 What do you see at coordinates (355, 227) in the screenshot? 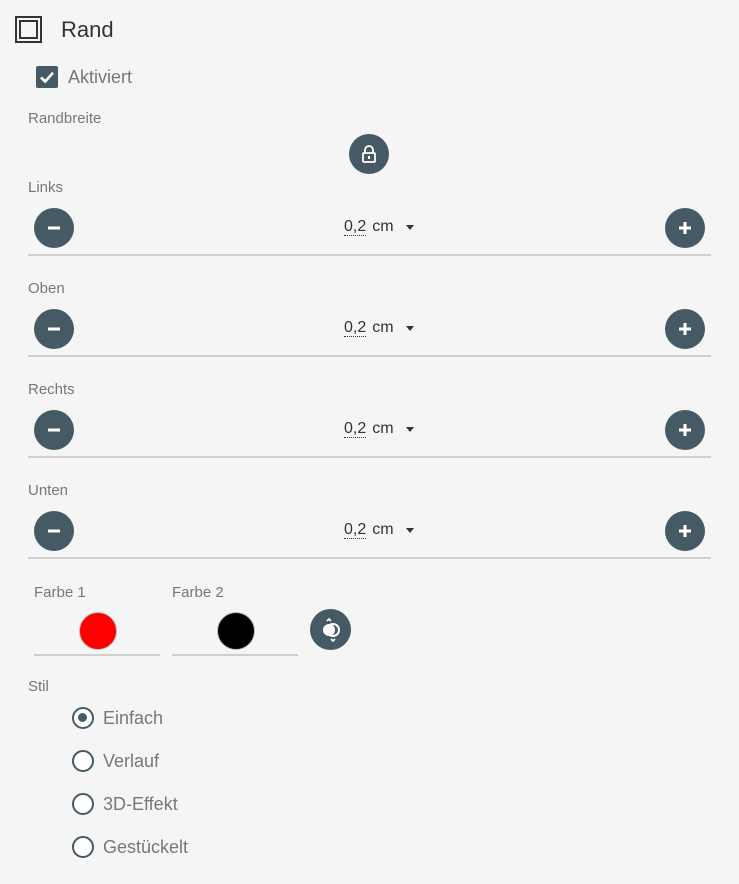
I see `left-width-value: 0,2` at bounding box center [355, 227].